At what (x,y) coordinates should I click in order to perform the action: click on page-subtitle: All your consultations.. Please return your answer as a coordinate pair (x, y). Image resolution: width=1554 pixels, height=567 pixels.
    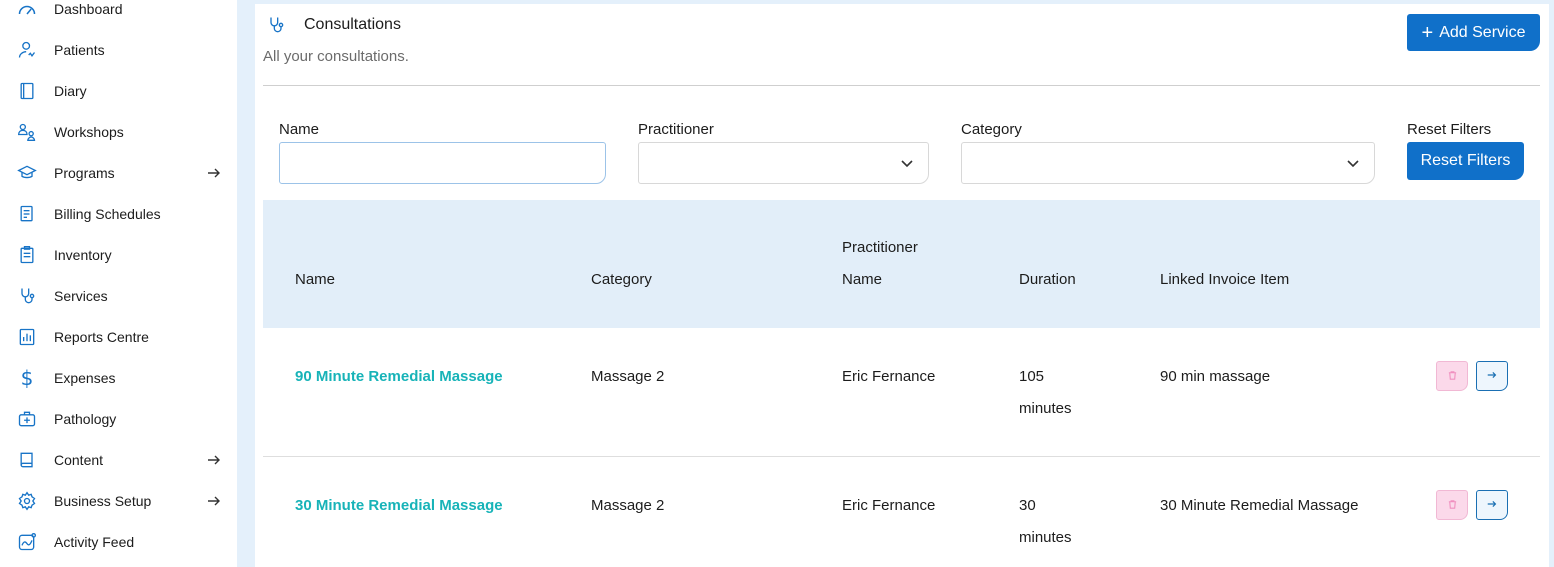
    Looking at the image, I should click on (336, 56).